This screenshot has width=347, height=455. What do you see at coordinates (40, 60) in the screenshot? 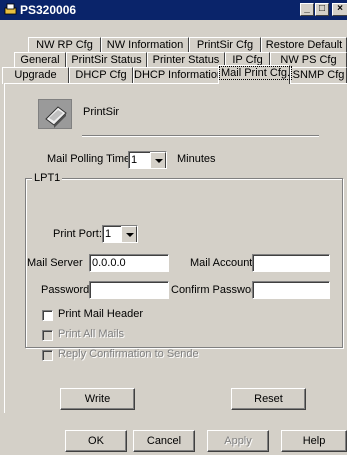
I see `tab-label: General` at bounding box center [40, 60].